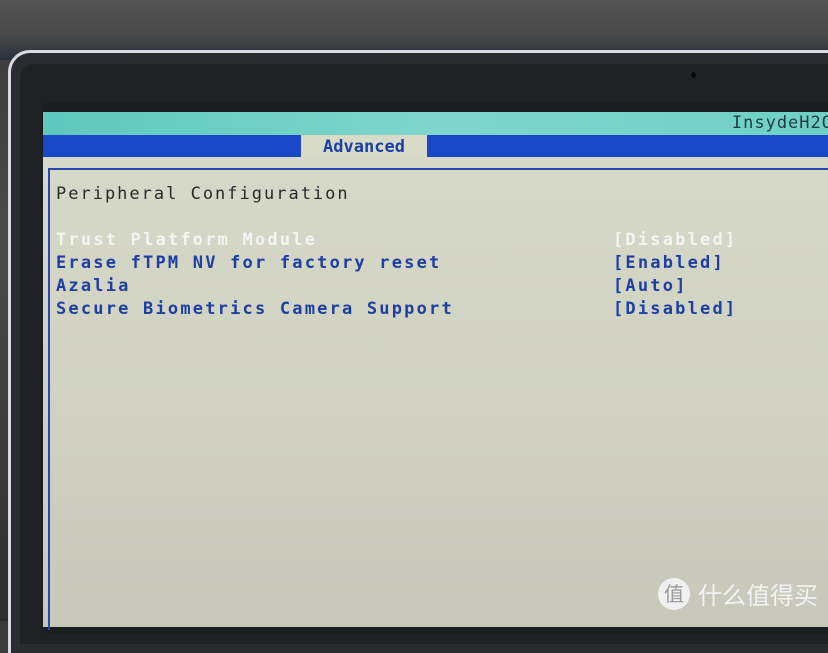  Describe the element at coordinates (364, 146) in the screenshot. I see `tab-advanced: Advanced` at that location.